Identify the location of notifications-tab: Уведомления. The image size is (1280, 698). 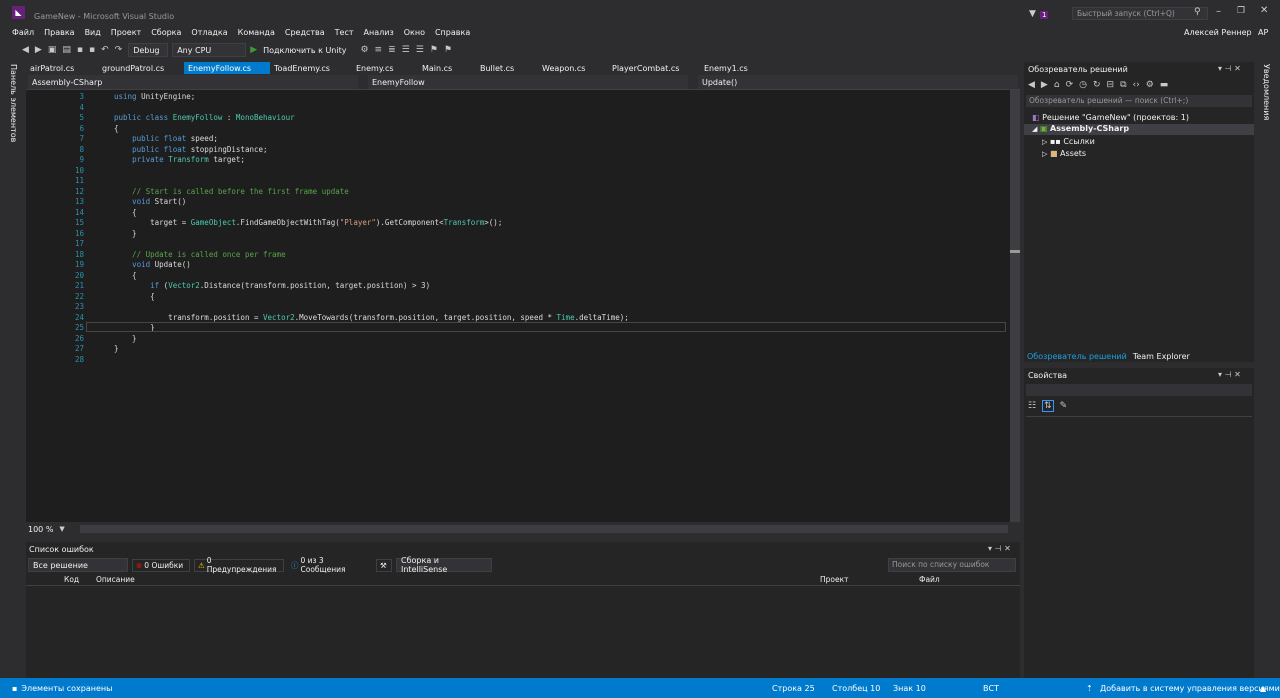
(1266, 92).